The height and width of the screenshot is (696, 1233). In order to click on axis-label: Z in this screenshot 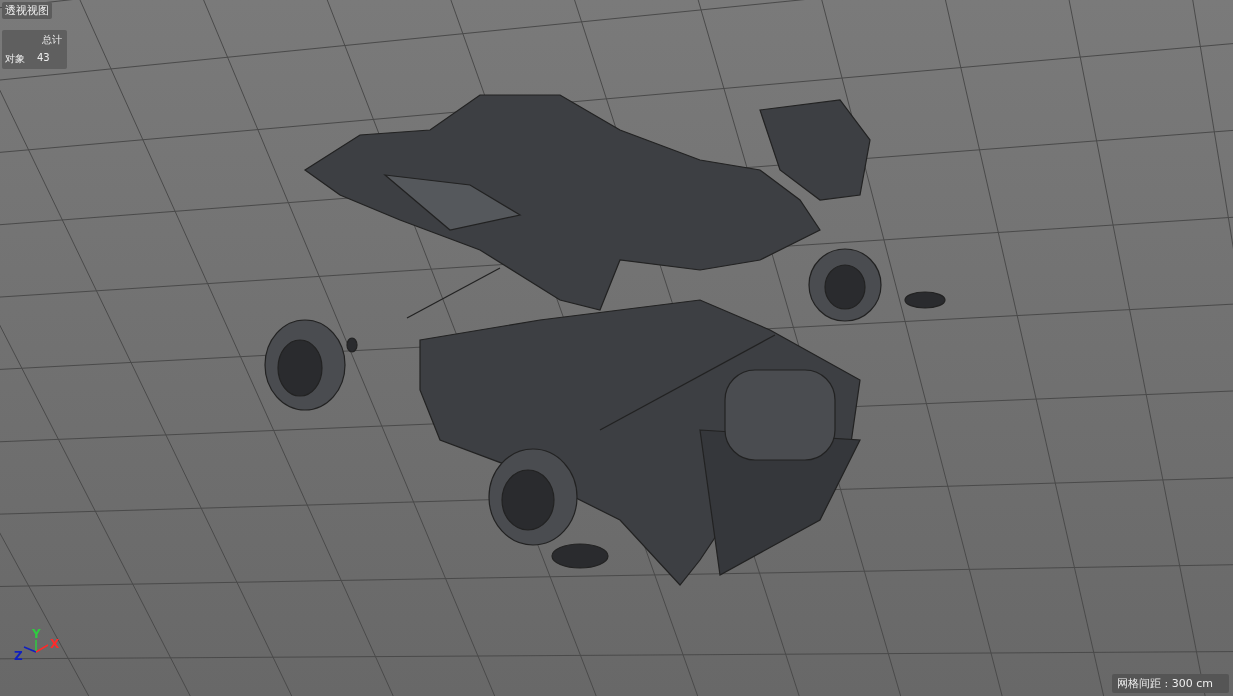, I will do `click(18, 656)`.